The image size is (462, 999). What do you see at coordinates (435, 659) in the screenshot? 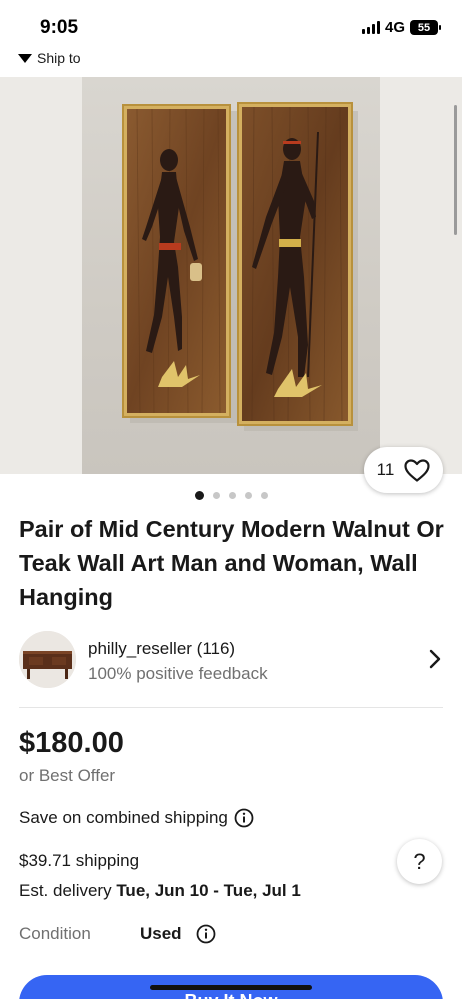
I see `chevron-right-icon` at bounding box center [435, 659].